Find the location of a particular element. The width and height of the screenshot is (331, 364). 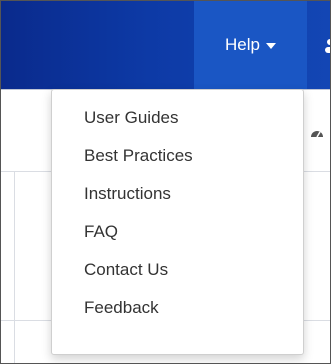

menu-item-best-practices: Best Practices is located at coordinates (177, 156).